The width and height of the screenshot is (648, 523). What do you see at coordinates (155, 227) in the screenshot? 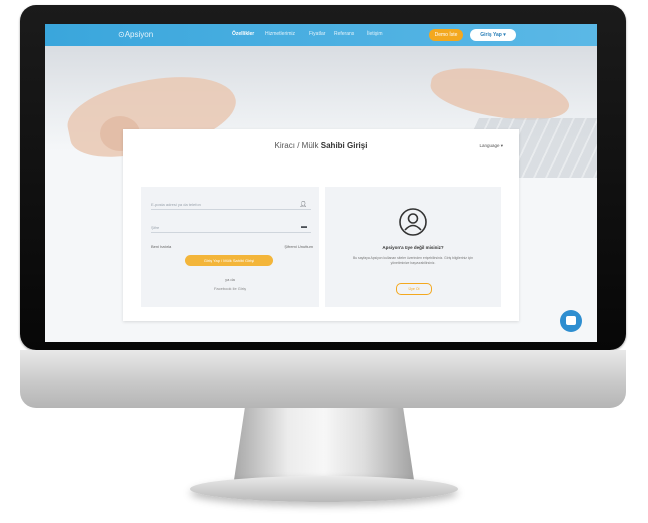
I see `password-placeholder: Şifre` at bounding box center [155, 227].